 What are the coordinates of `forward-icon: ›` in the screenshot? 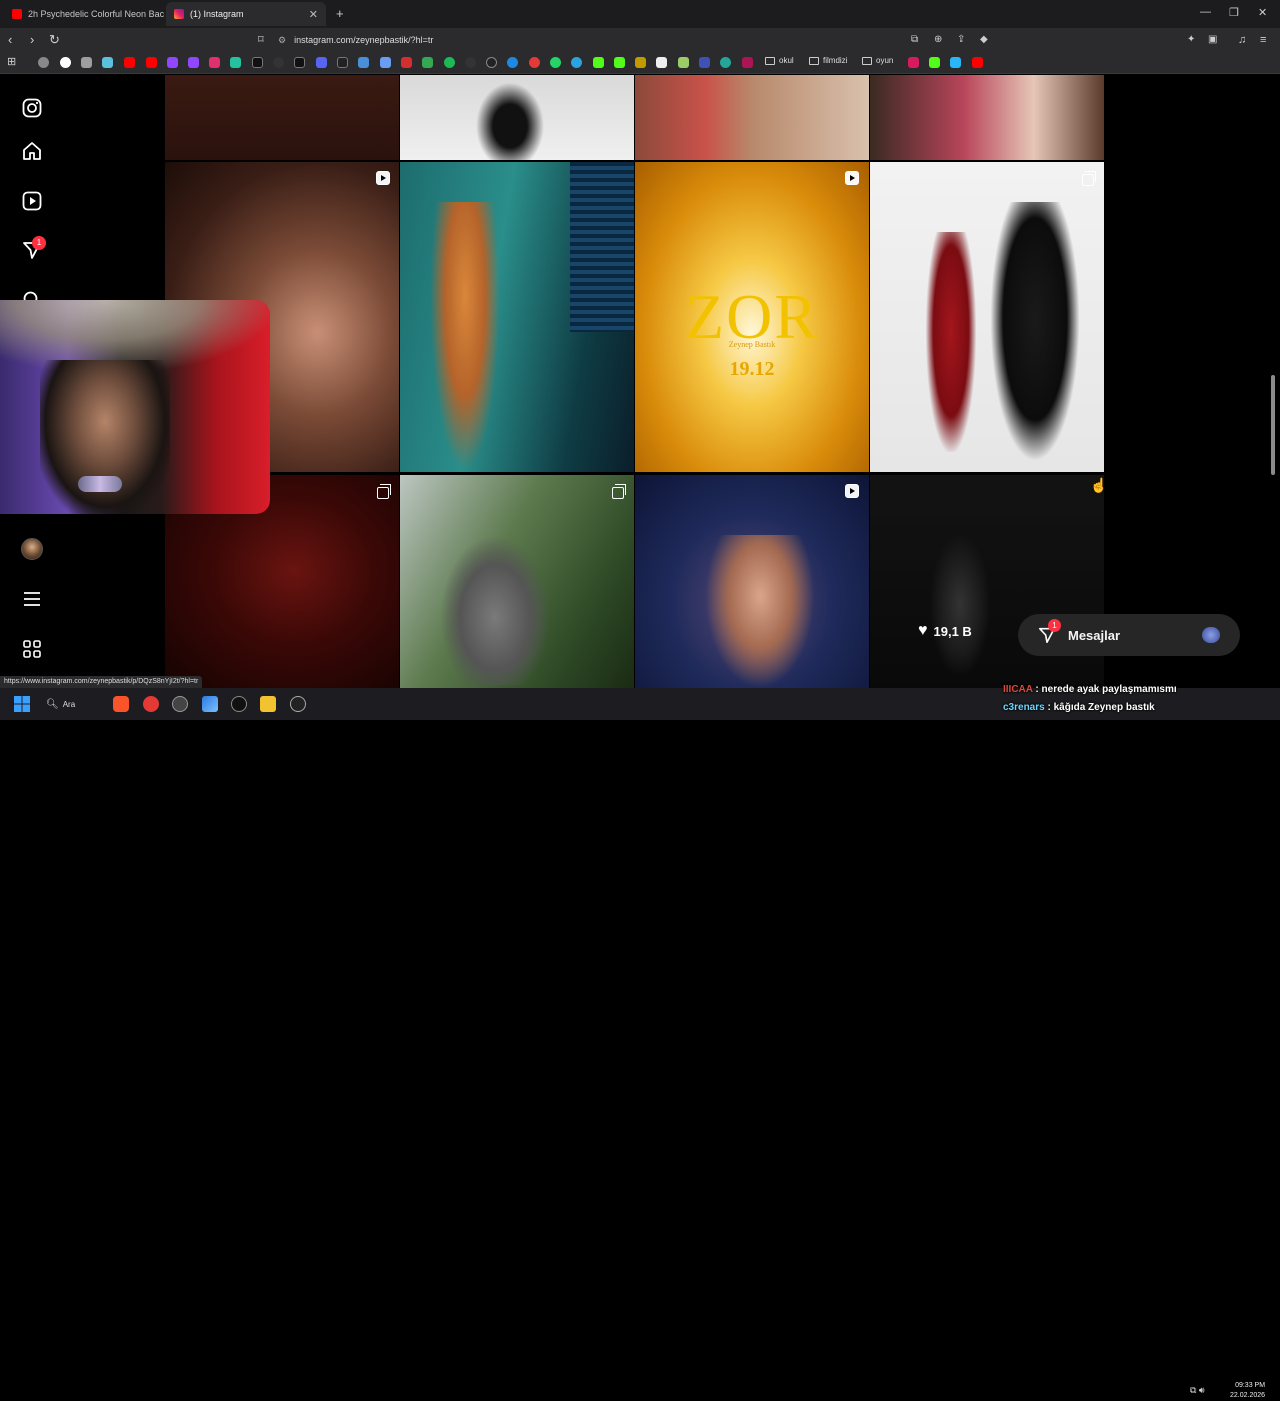 It's located at (32, 40).